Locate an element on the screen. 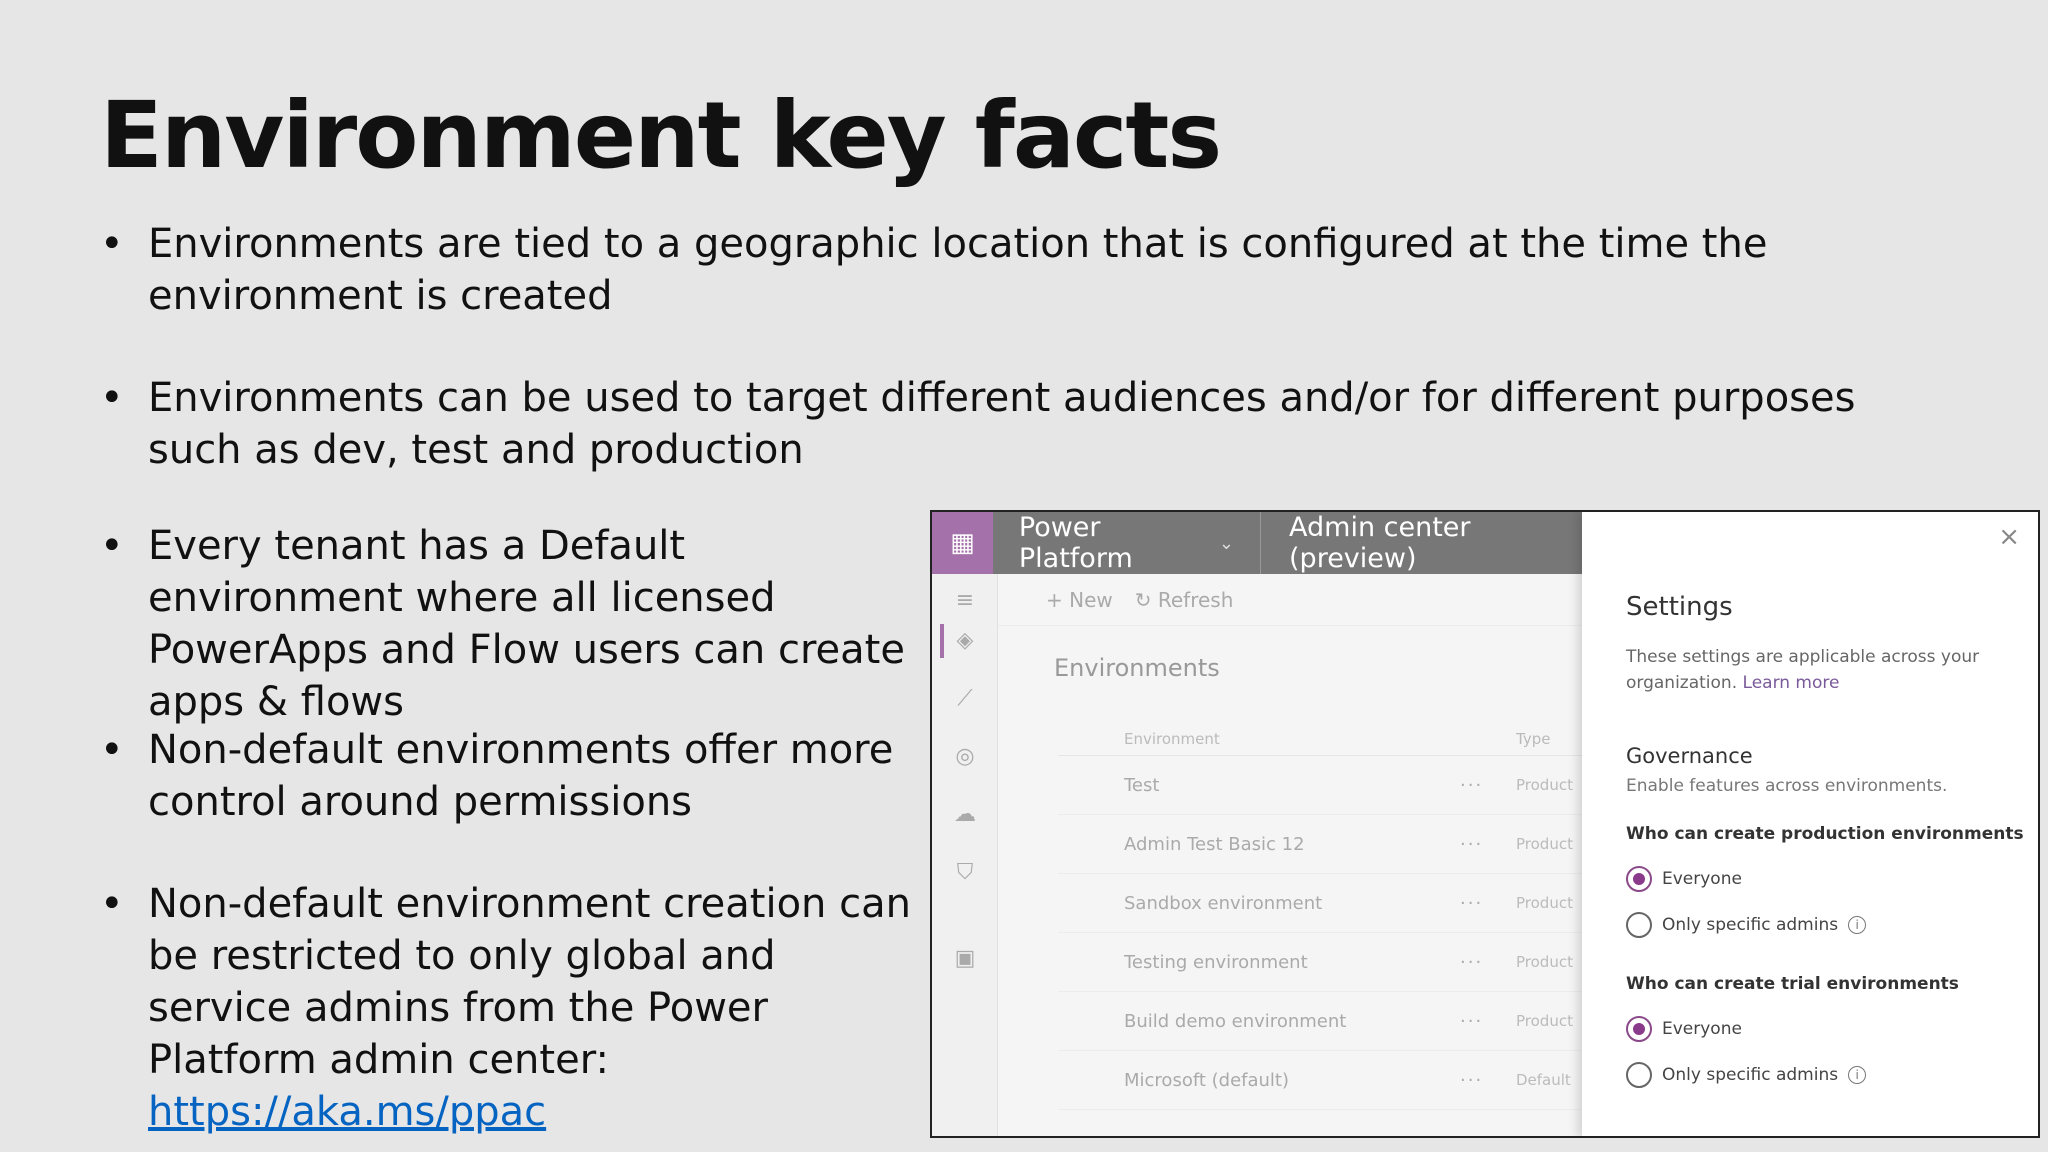 Image resolution: width=2048 pixels, height=1152 pixels. analytics-icon: ⟋ is located at coordinates (965, 698).